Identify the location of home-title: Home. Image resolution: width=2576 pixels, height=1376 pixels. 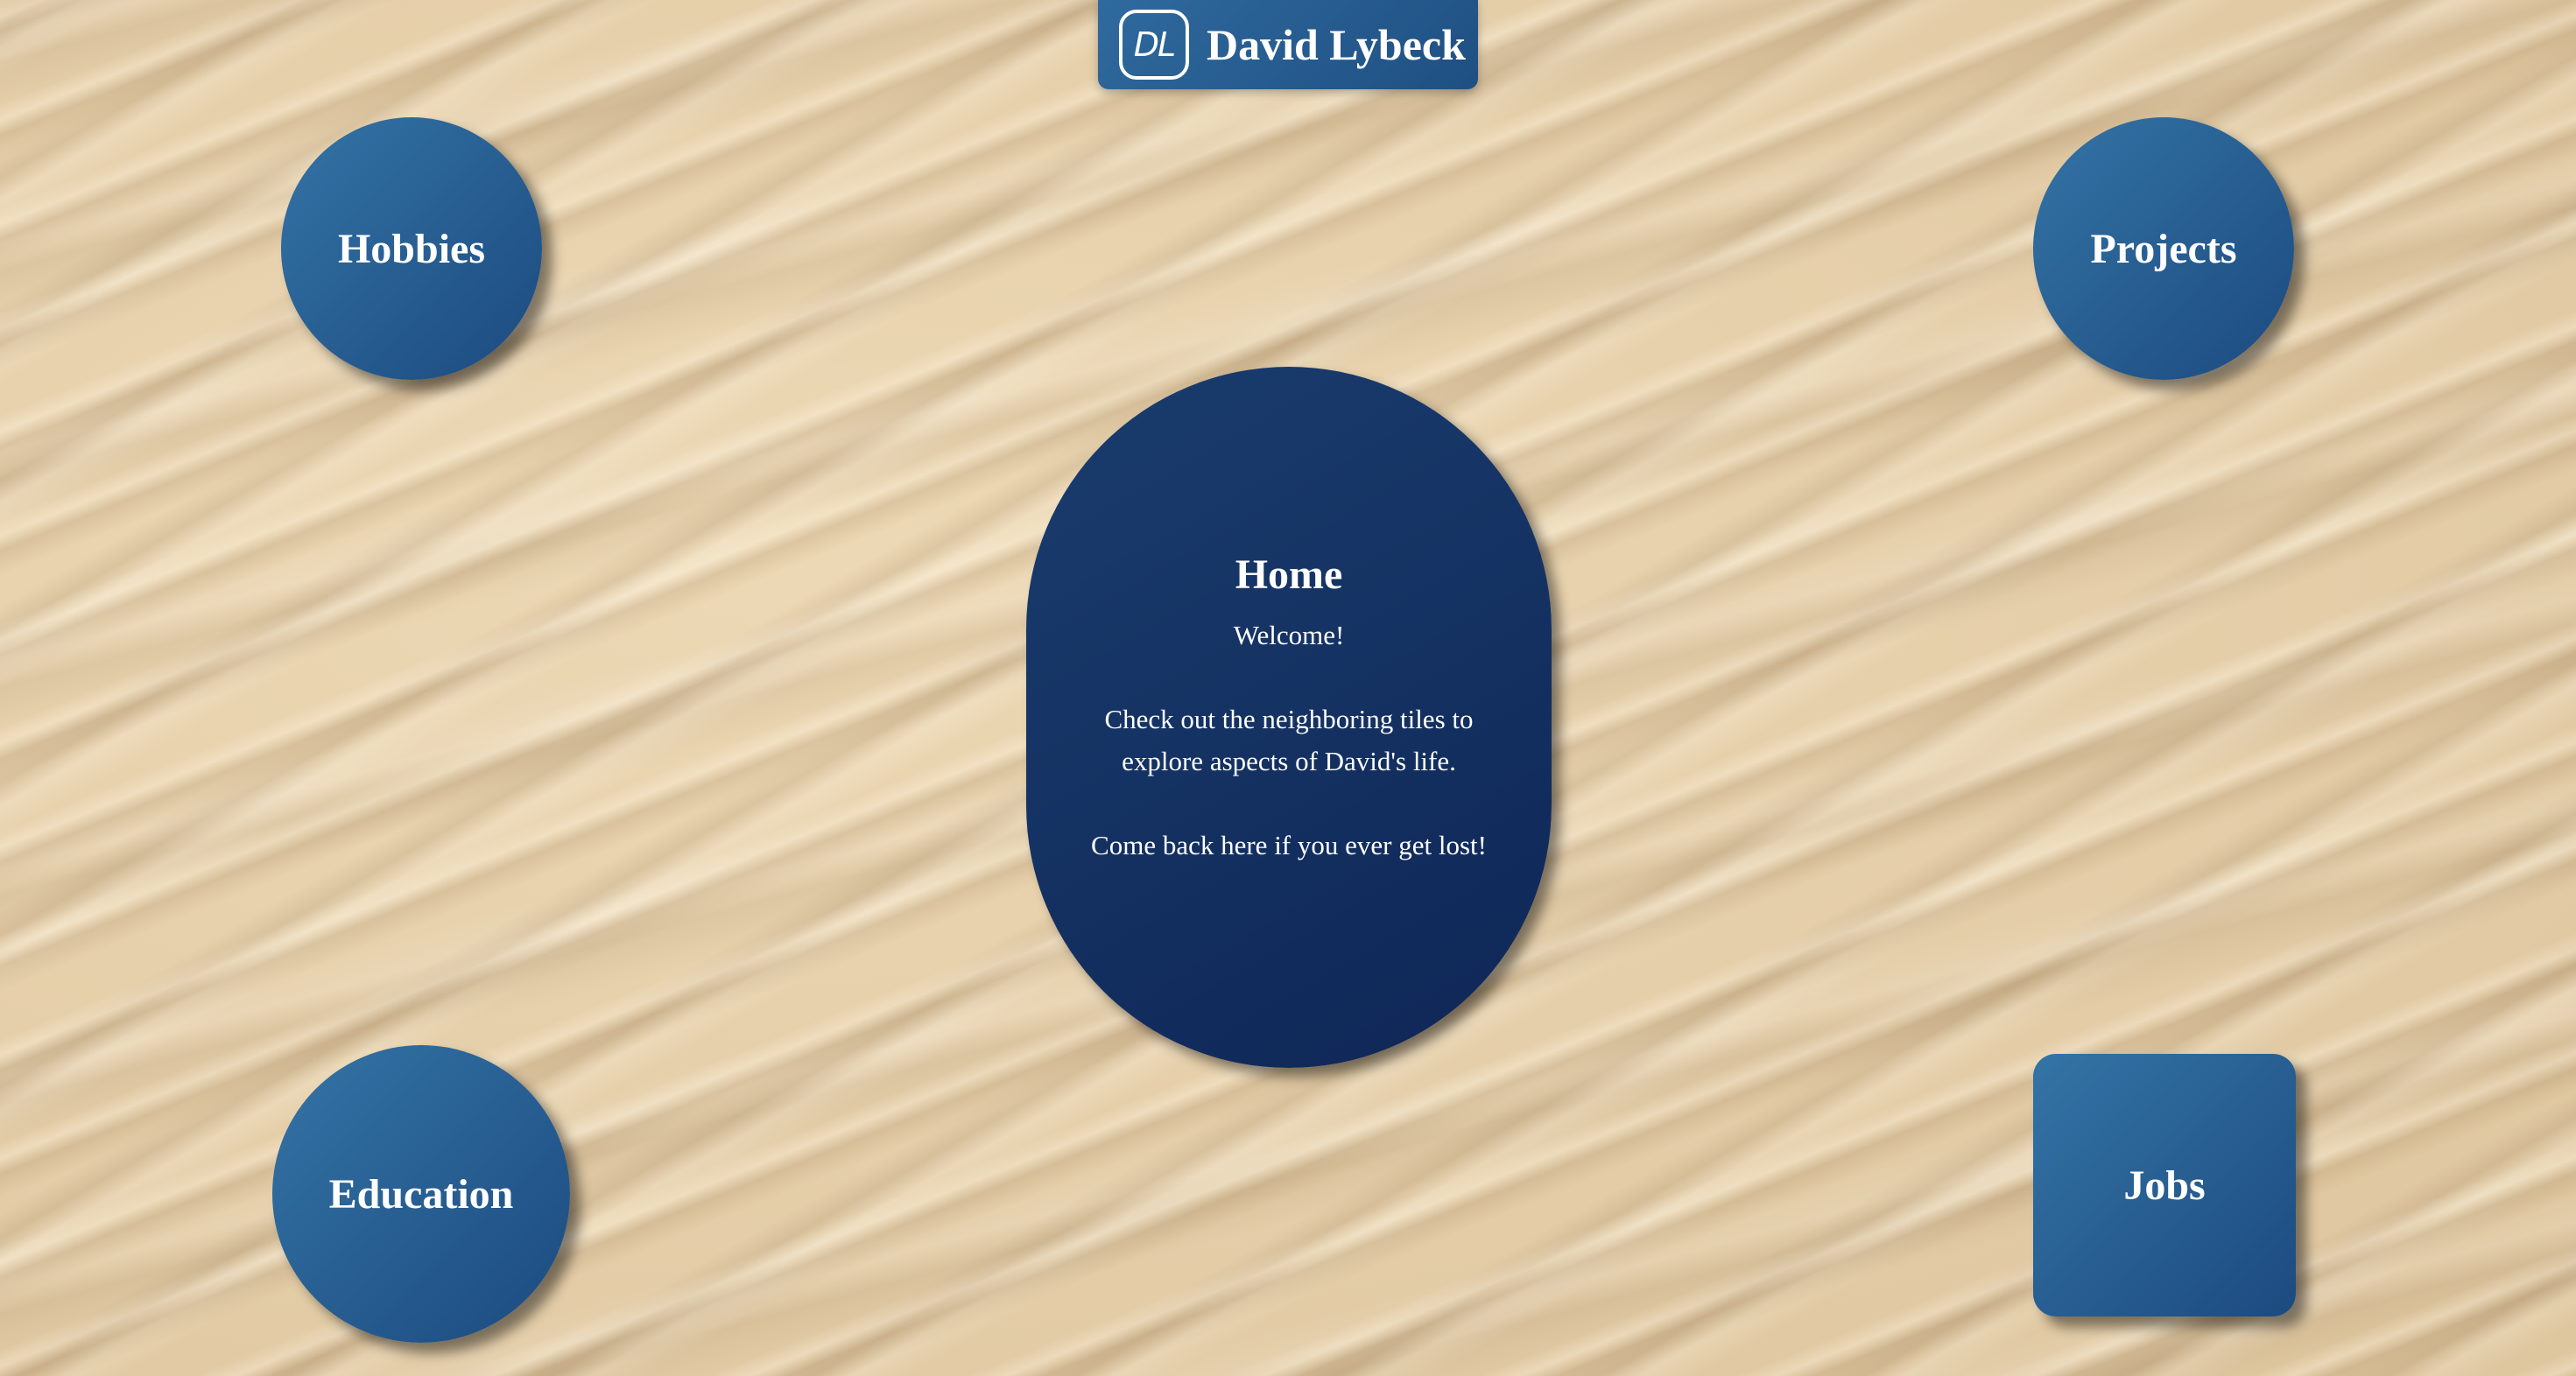
(1289, 574).